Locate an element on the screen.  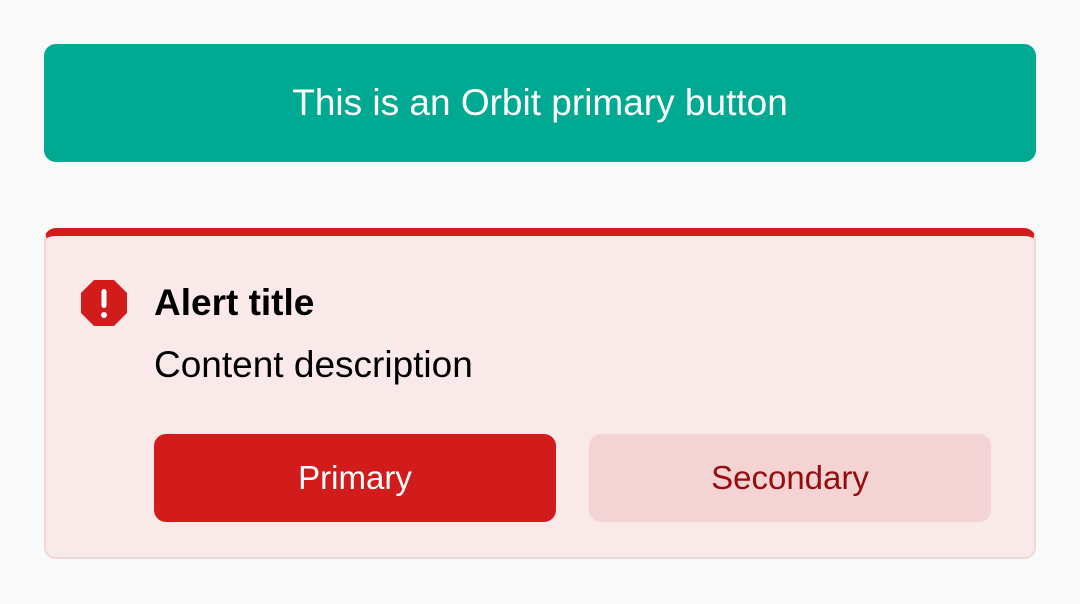
alert-primary-button: Primary is located at coordinates (355, 478).